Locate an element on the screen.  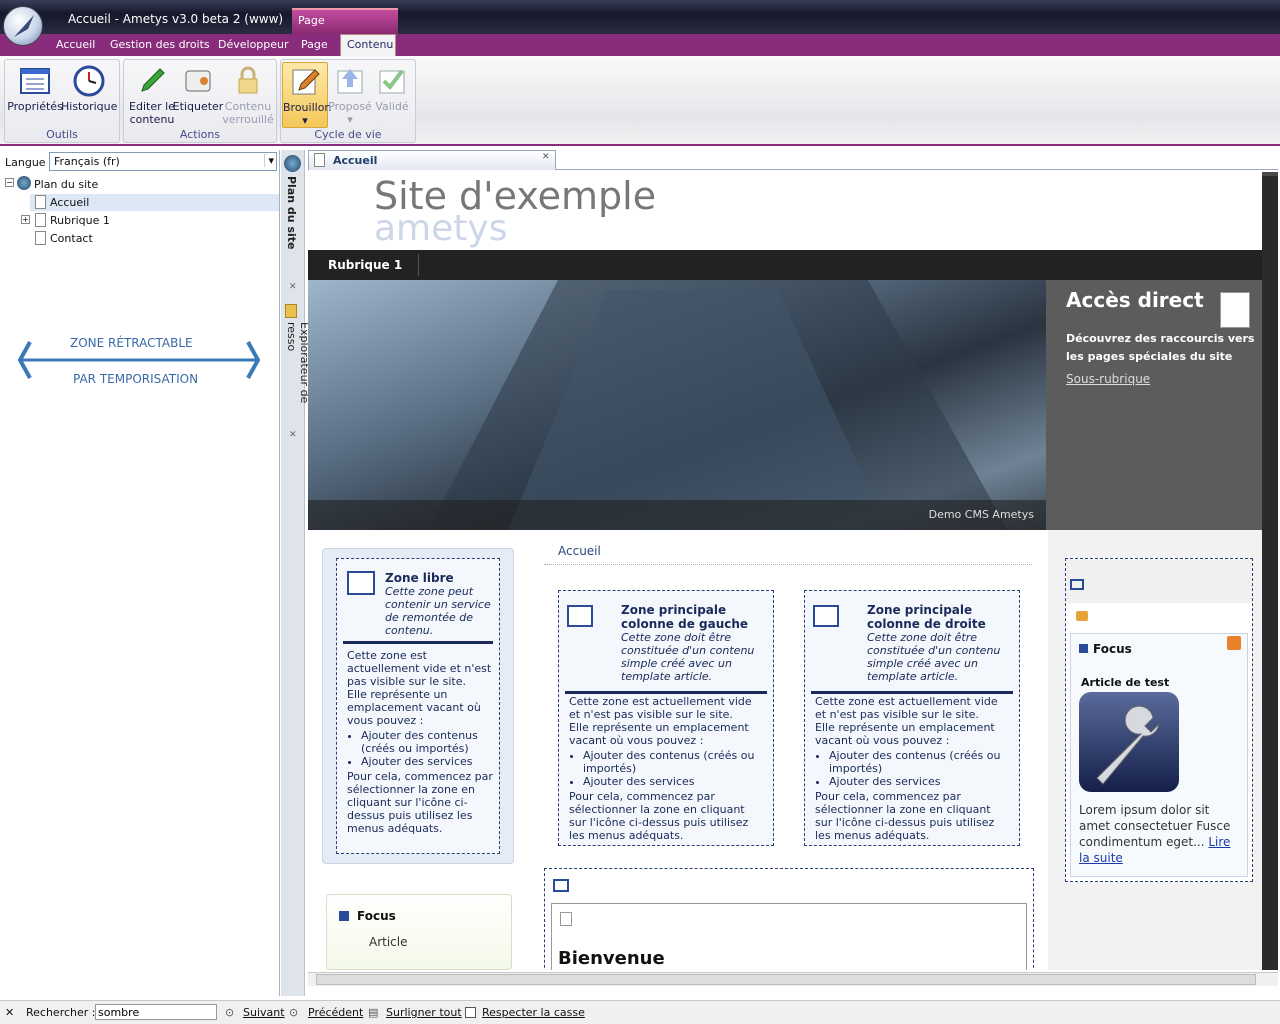
pencil-icon is located at coordinates (153, 80).